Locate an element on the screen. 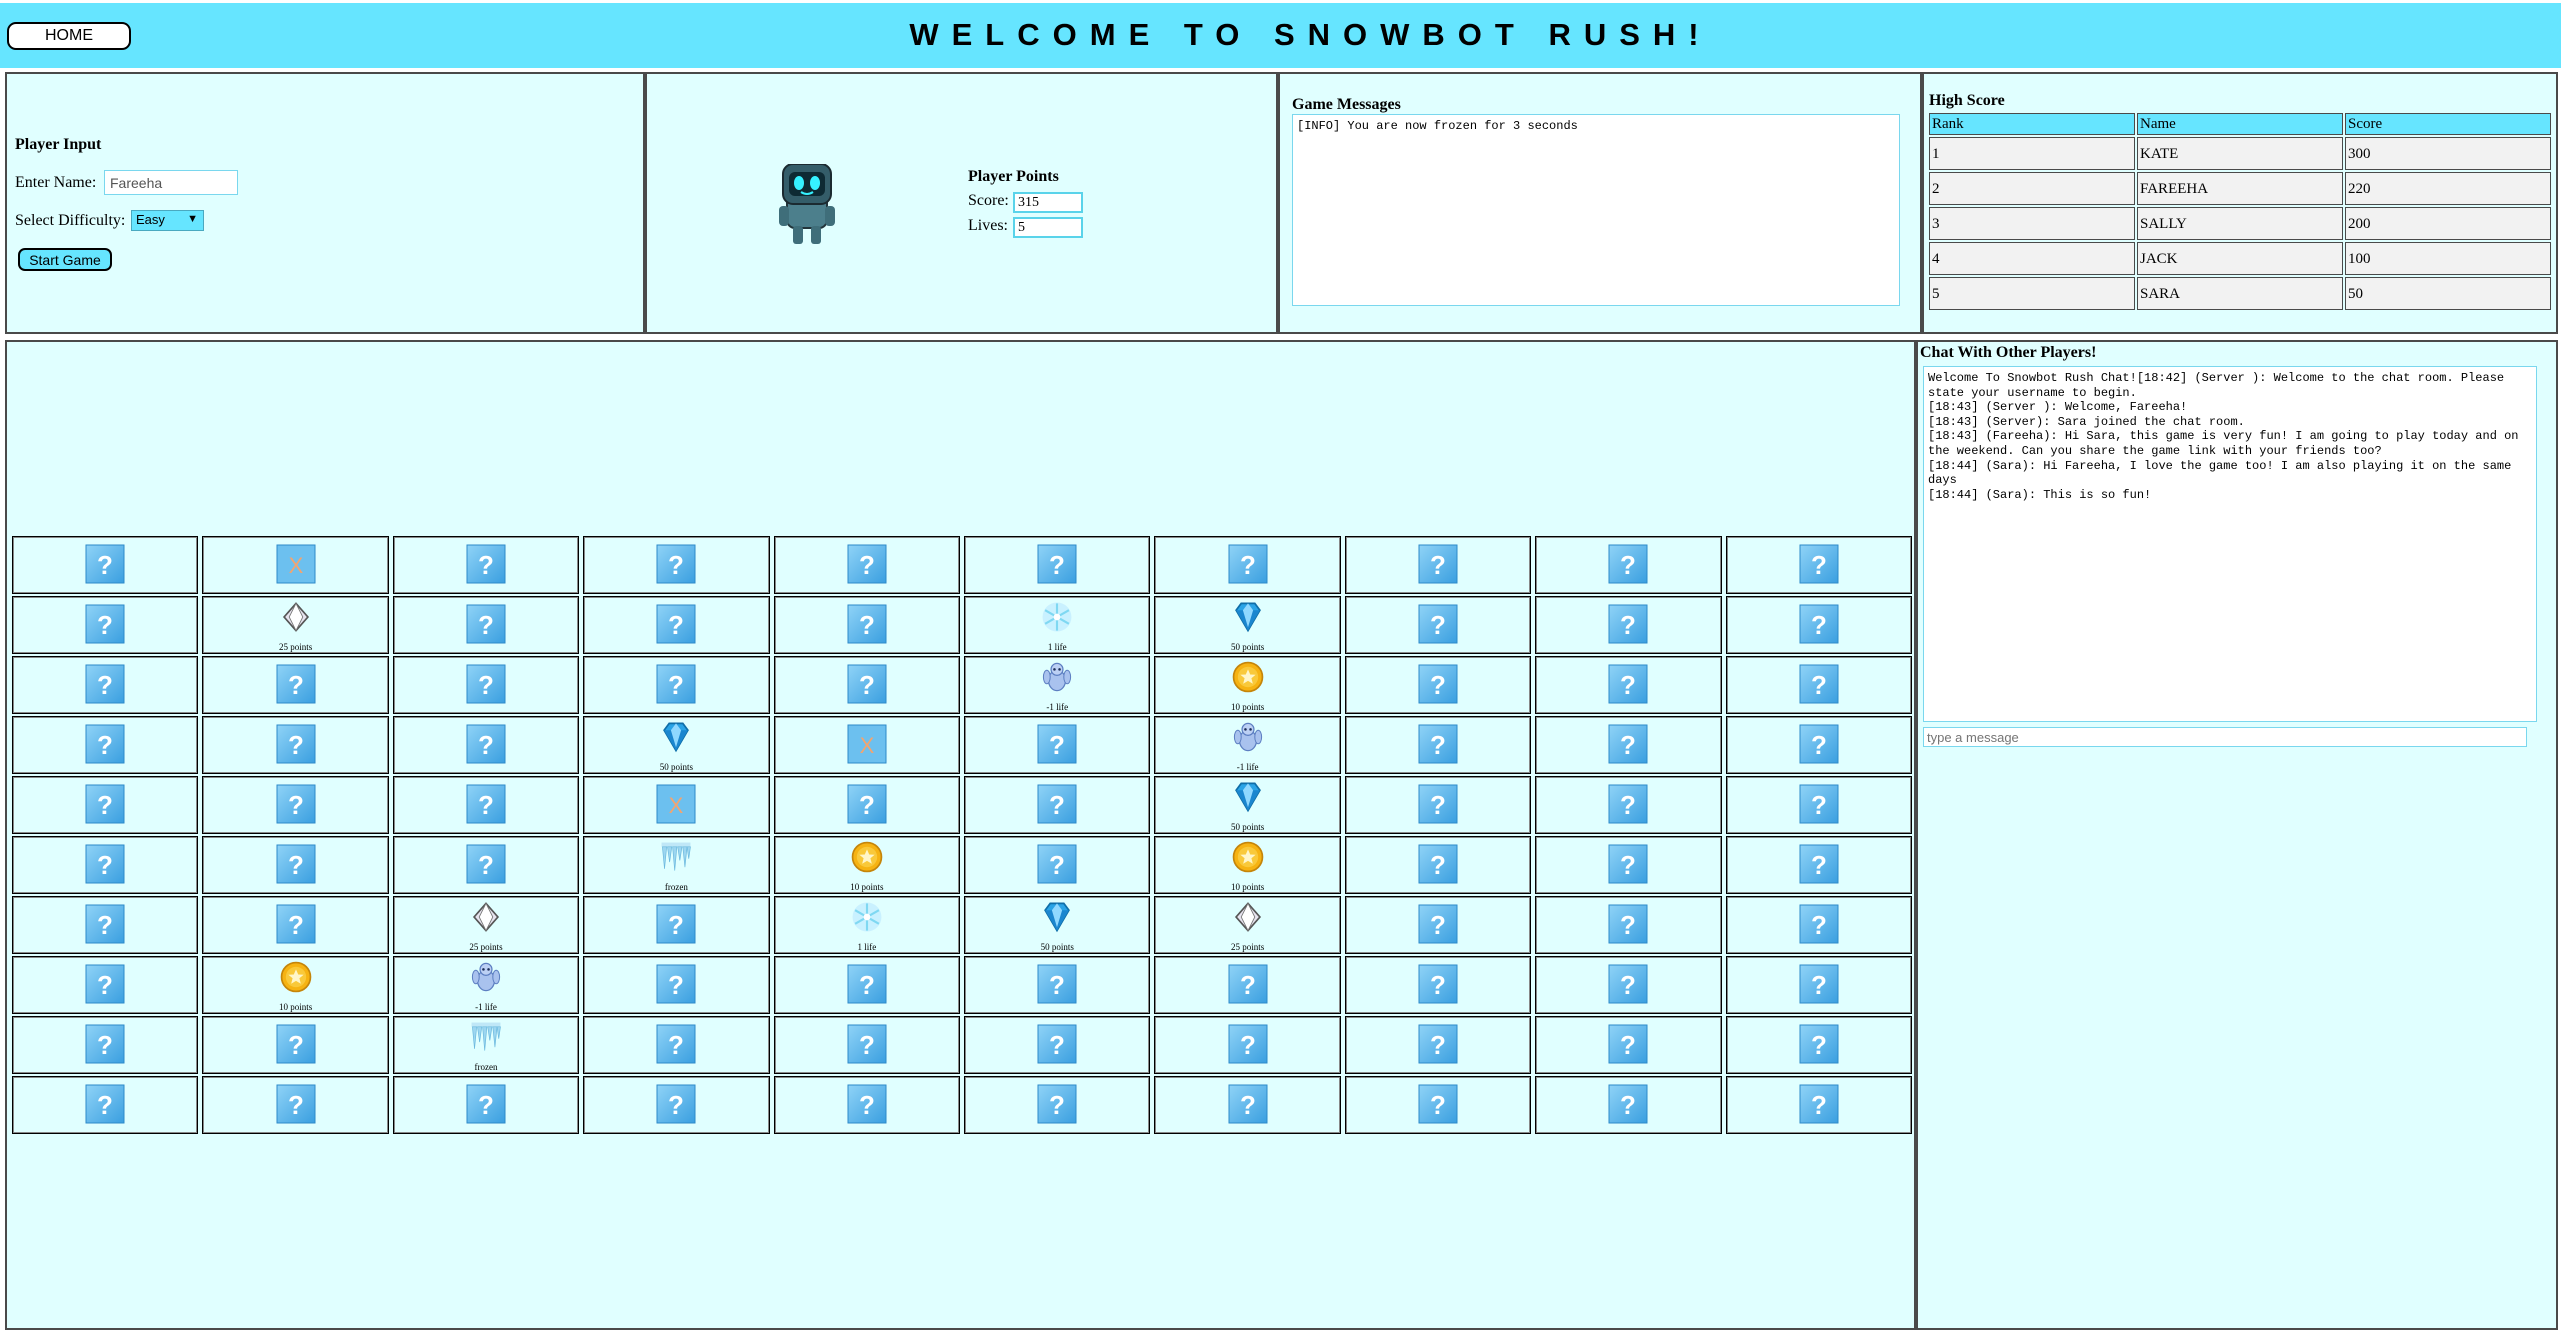  name-input is located at coordinates (171, 182).